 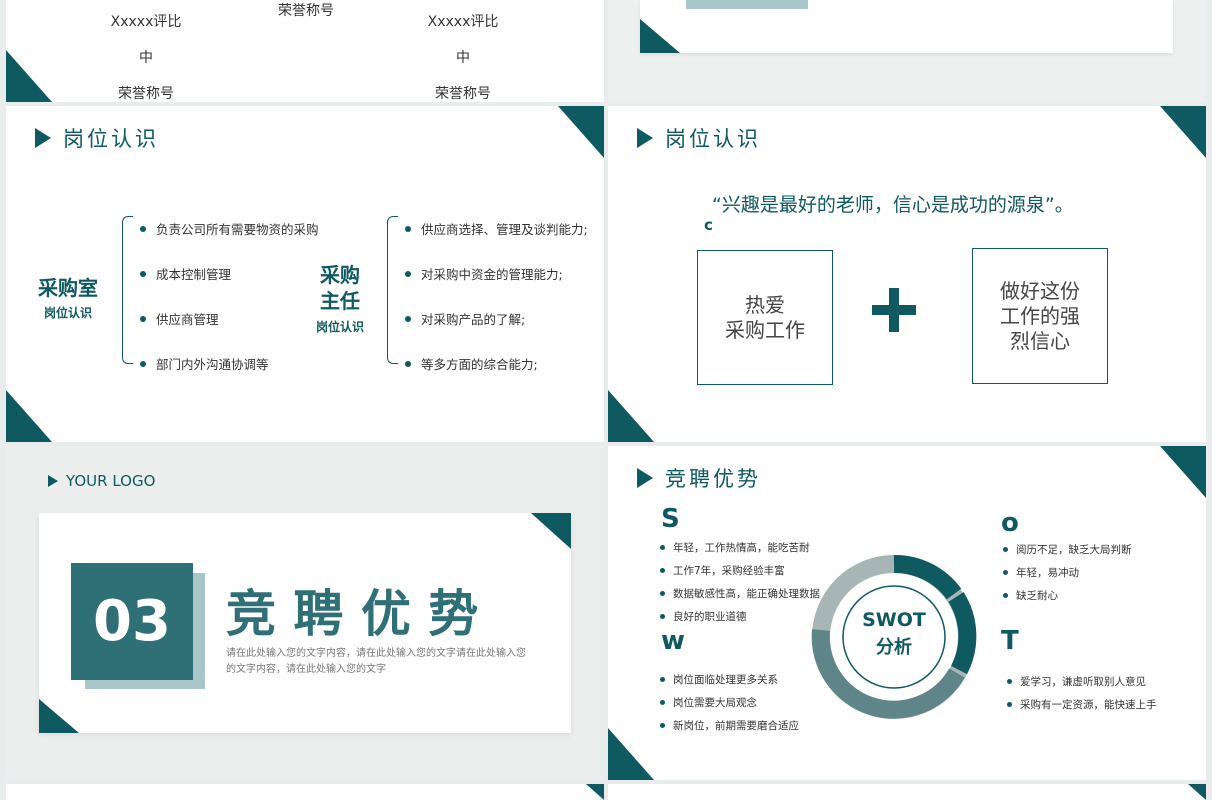 I want to click on honor-col-3: Xxxxx评比 中 荣誉称号, so click(x=463, y=53).